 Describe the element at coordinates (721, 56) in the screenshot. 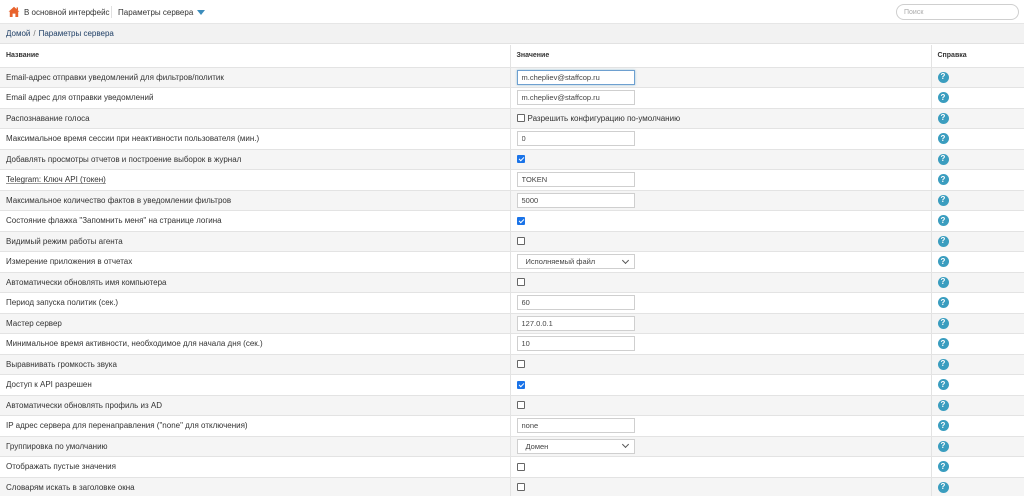

I see `column-header-value: Значение` at that location.